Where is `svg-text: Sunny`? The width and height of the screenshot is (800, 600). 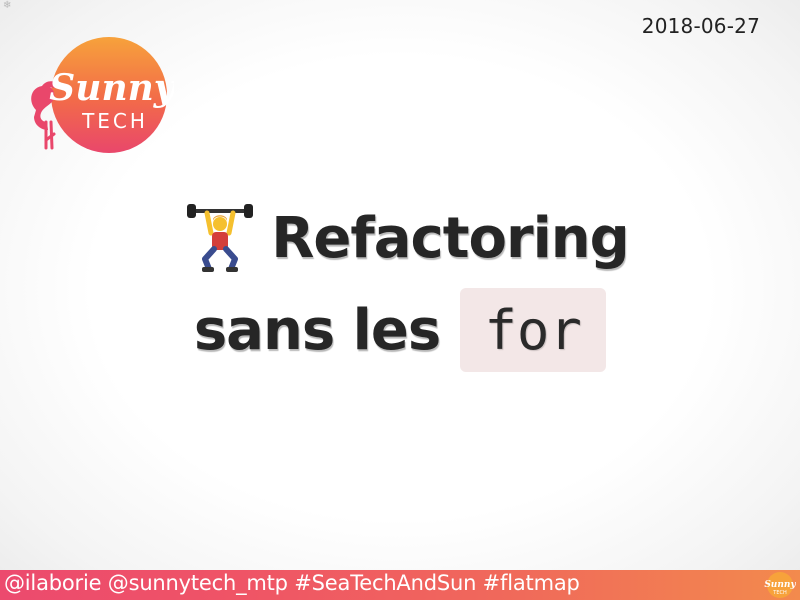 svg-text: Sunny is located at coordinates (780, 585).